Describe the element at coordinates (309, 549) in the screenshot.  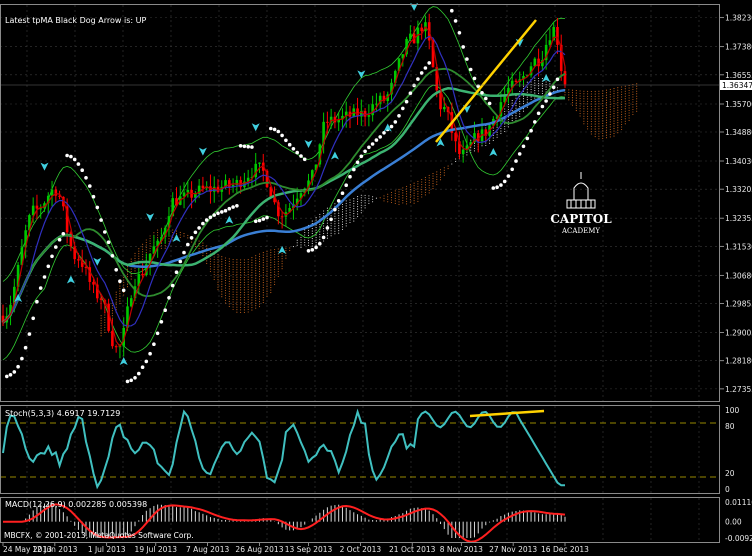
I see `date-label: 13 Sep 2013` at that location.